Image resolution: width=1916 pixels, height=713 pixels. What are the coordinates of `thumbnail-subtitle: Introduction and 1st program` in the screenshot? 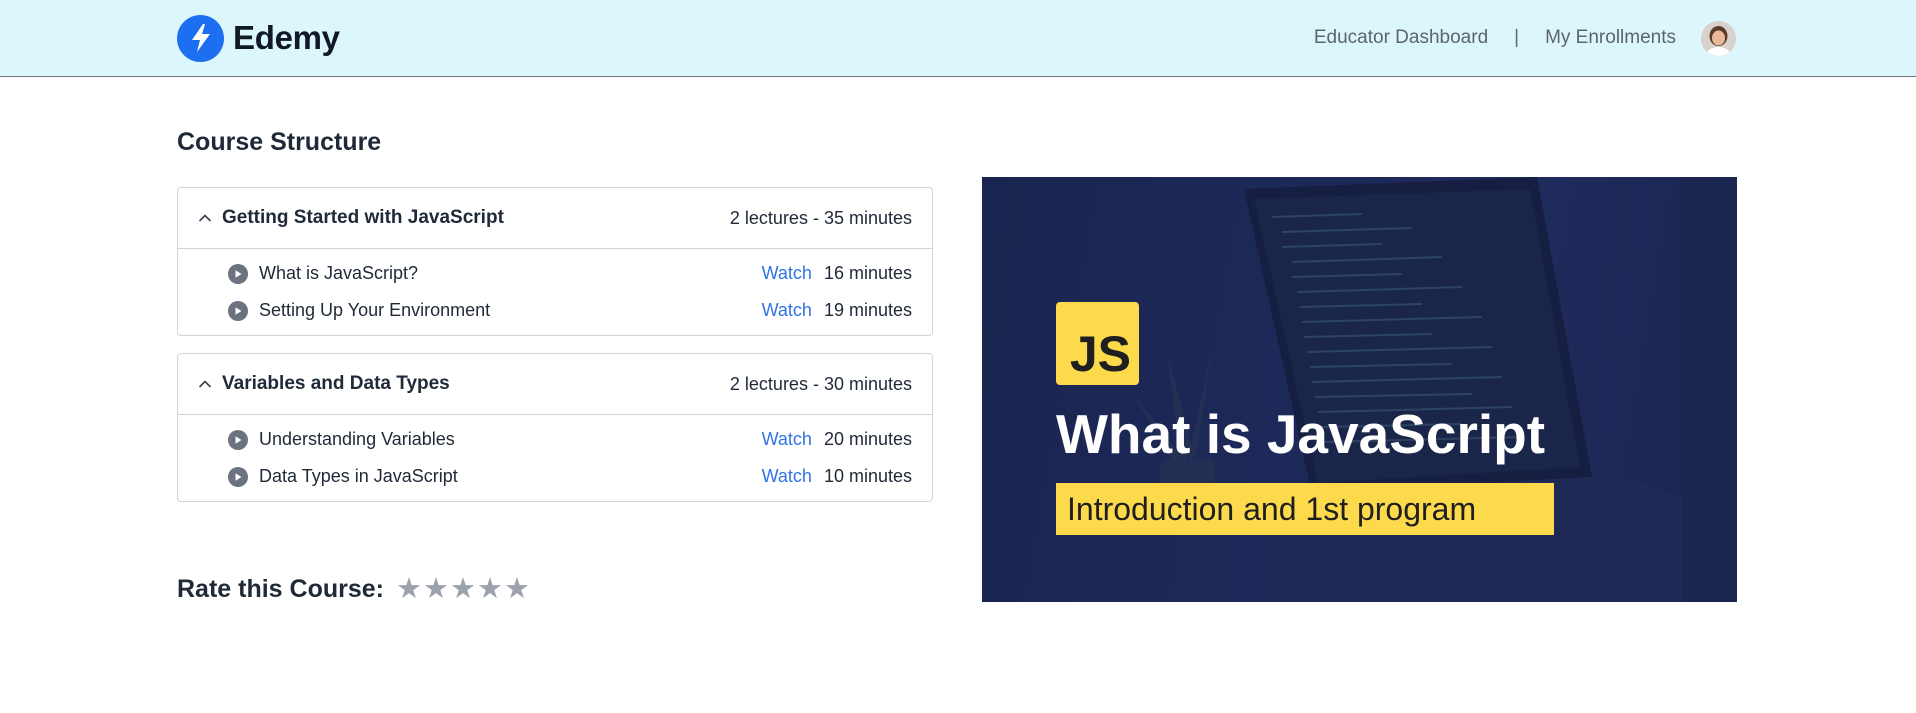 It's located at (1305, 509).